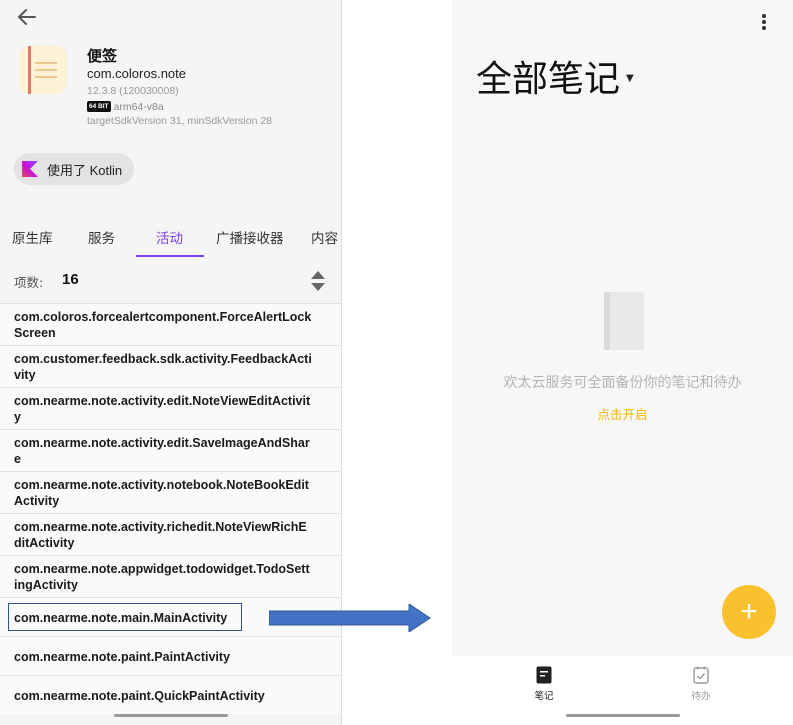 This screenshot has height=725, width=793. What do you see at coordinates (350, 618) in the screenshot?
I see `arrow-right-icon` at bounding box center [350, 618].